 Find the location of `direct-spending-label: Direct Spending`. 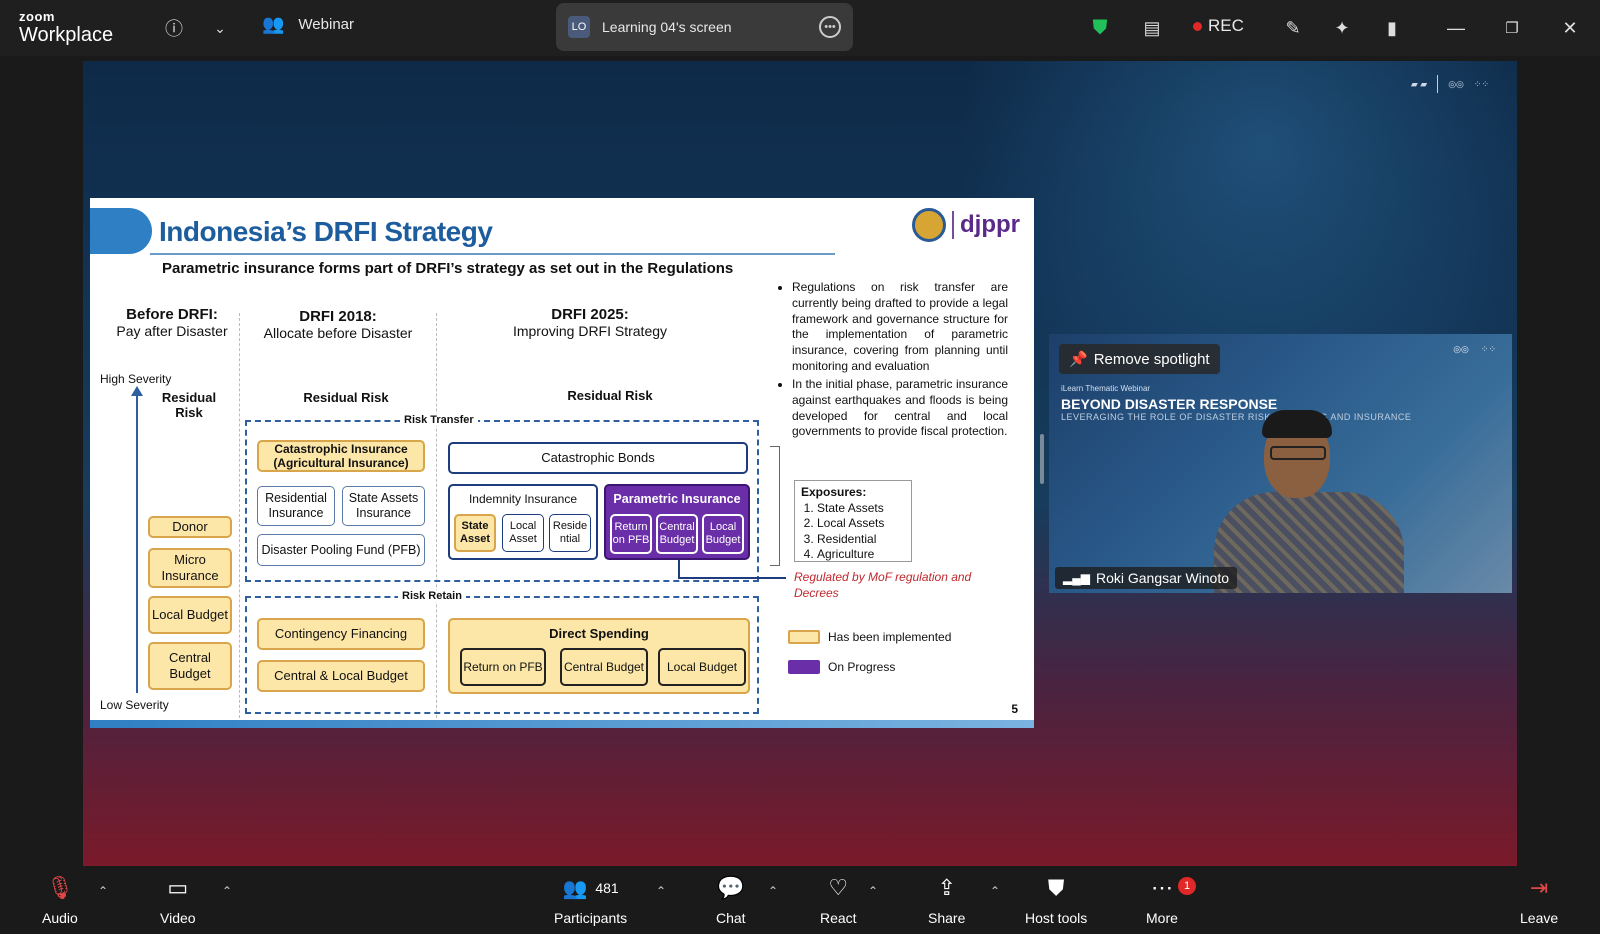

direct-spending-label: Direct Spending is located at coordinates (599, 633).